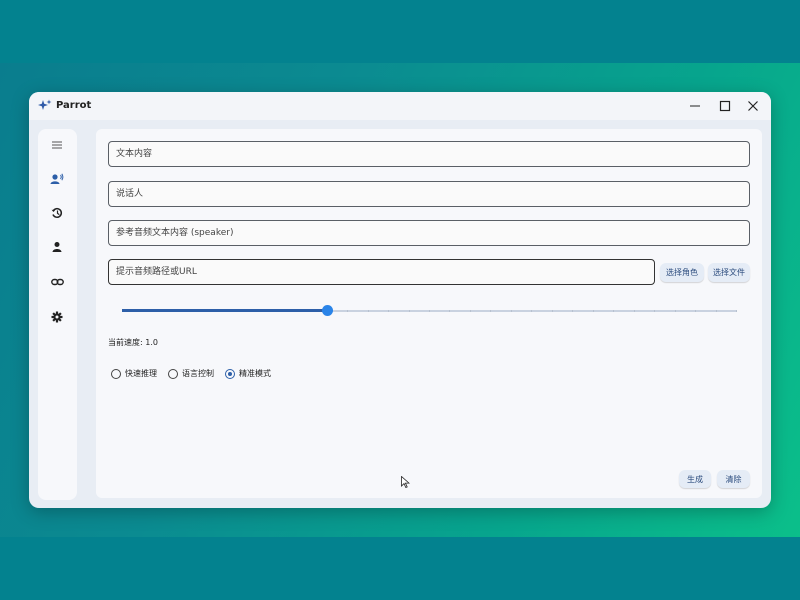 This screenshot has height=600, width=800. Describe the element at coordinates (57, 282) in the screenshot. I see `link-icon` at that location.